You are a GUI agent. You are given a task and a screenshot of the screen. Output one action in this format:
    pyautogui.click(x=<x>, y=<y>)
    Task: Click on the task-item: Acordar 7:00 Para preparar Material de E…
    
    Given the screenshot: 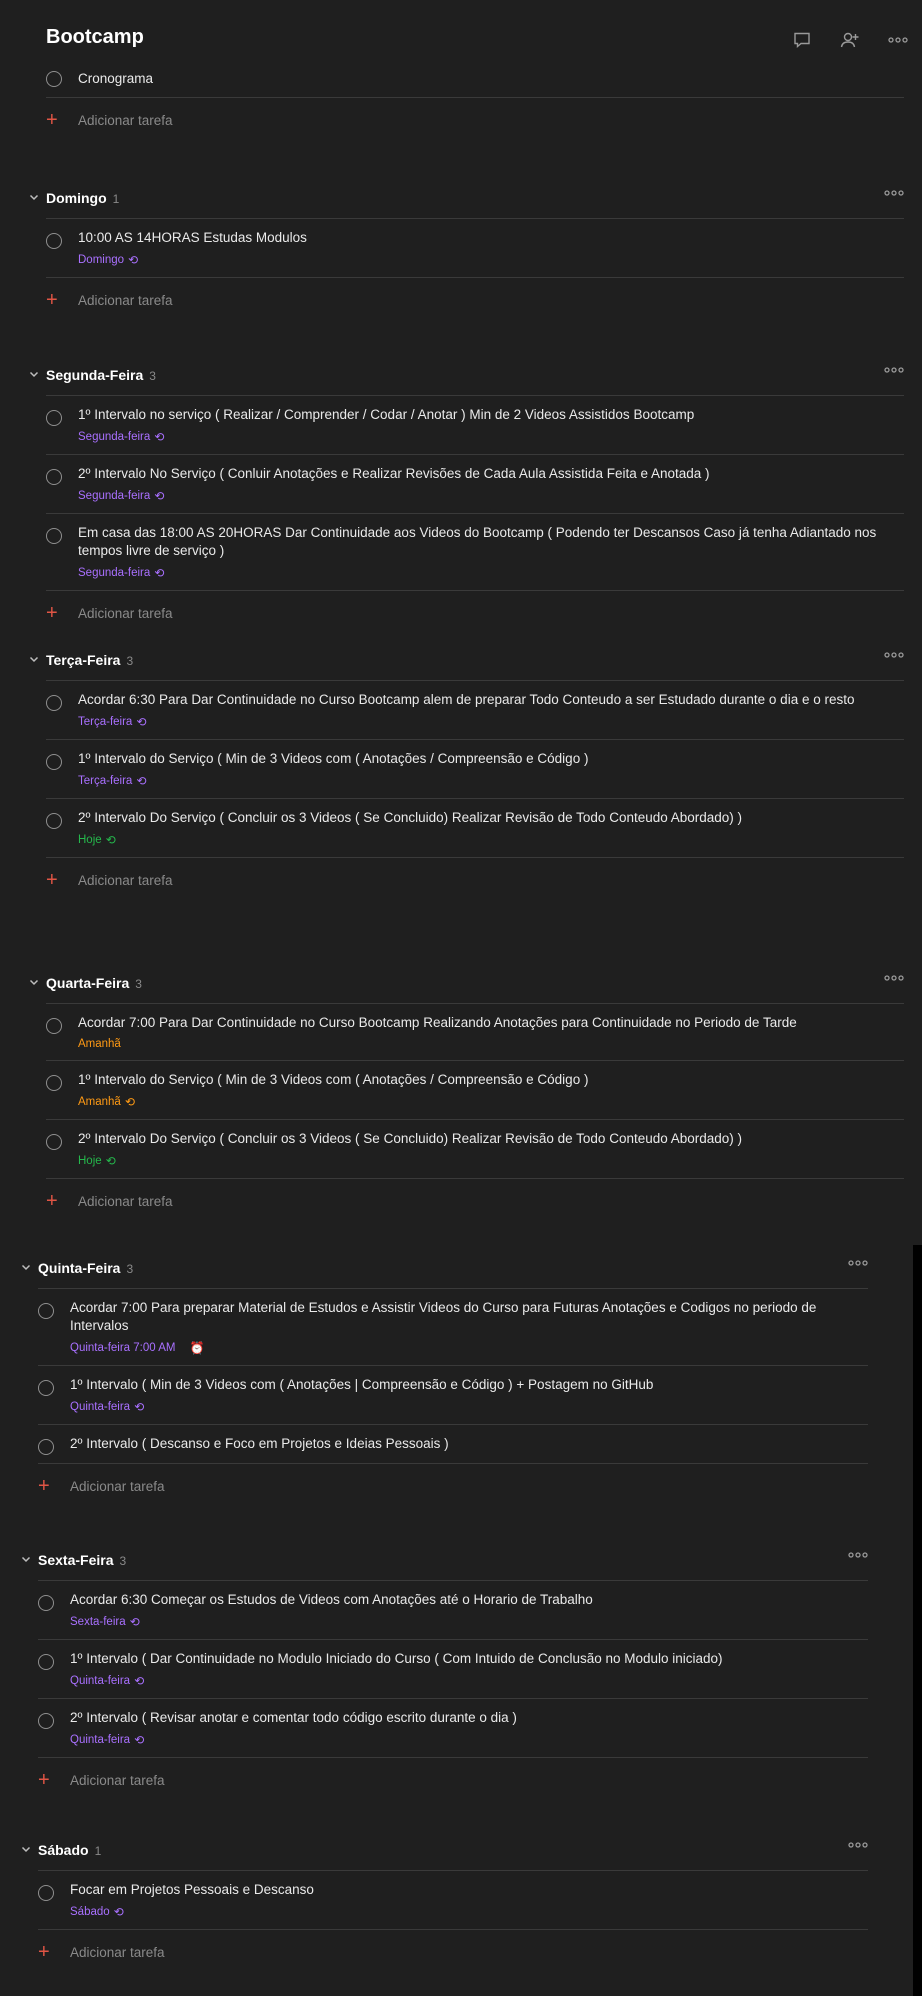 What is the action you would take?
    pyautogui.click(x=453, y=1327)
    